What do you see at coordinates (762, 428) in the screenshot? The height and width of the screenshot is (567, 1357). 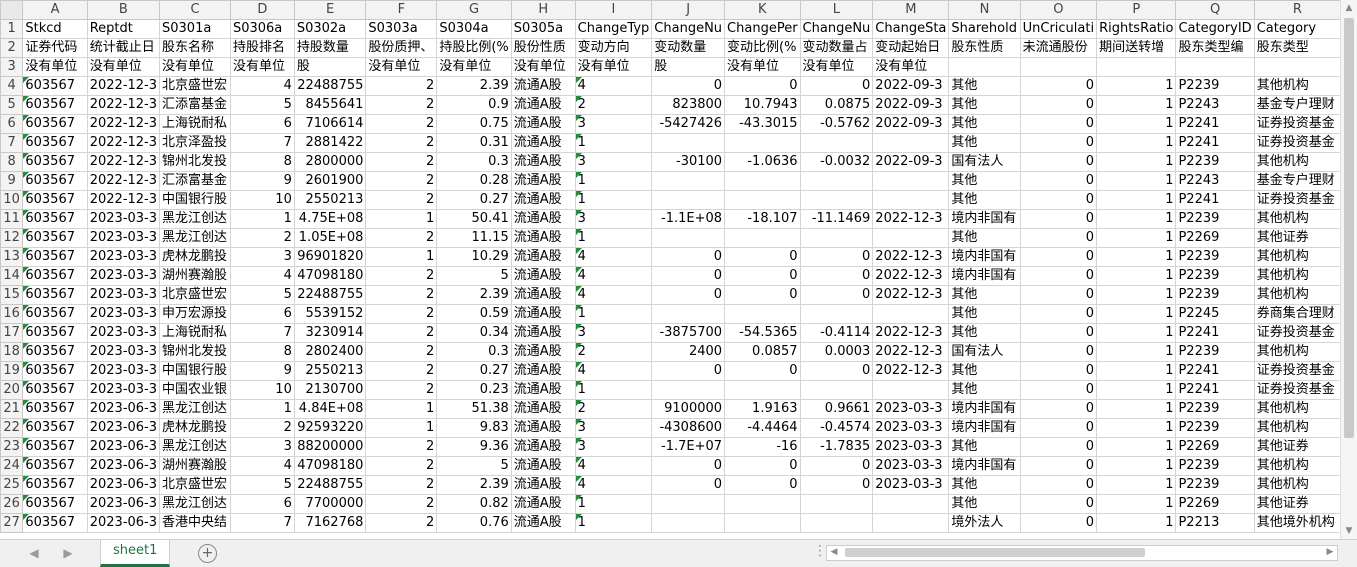 I see `cell: -4.4464` at bounding box center [762, 428].